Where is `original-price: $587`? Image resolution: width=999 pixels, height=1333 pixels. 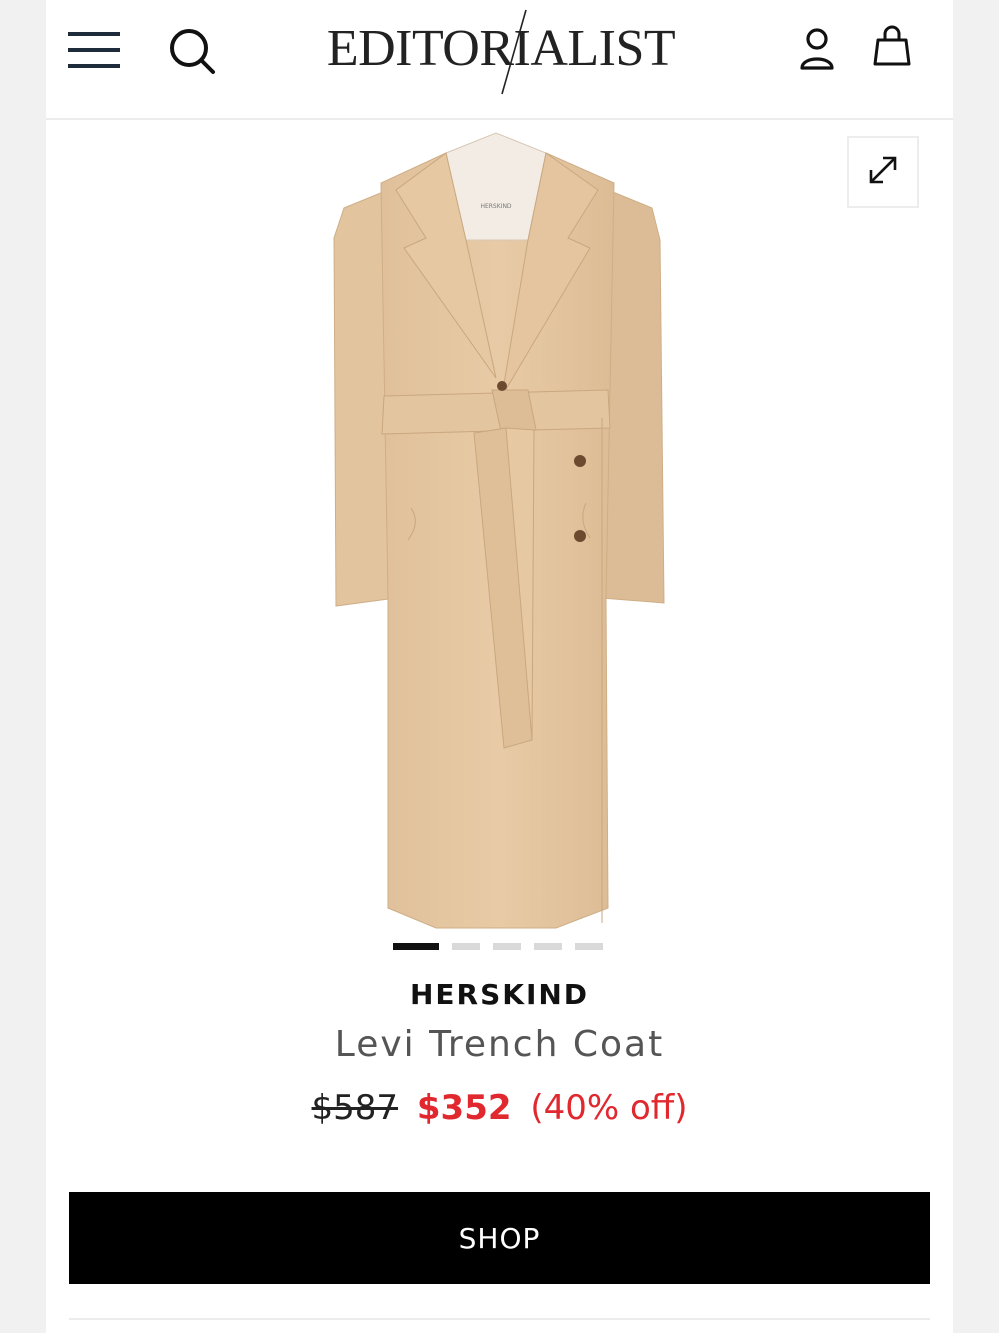
original-price: $587 is located at coordinates (355, 1108).